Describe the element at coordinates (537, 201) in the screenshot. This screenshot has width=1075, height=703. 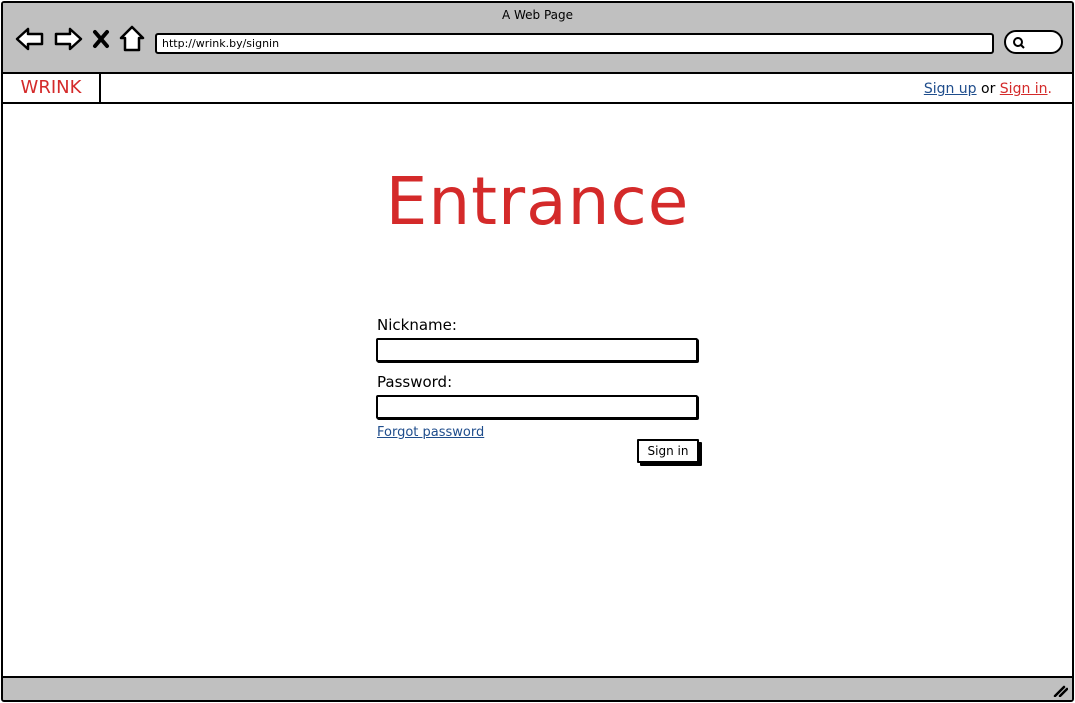
I see `page-title: Entrance` at that location.